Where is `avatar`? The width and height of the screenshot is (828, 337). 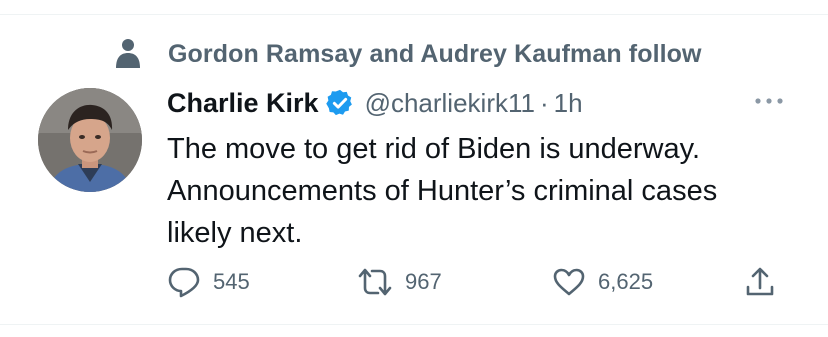
avatar is located at coordinates (90, 140).